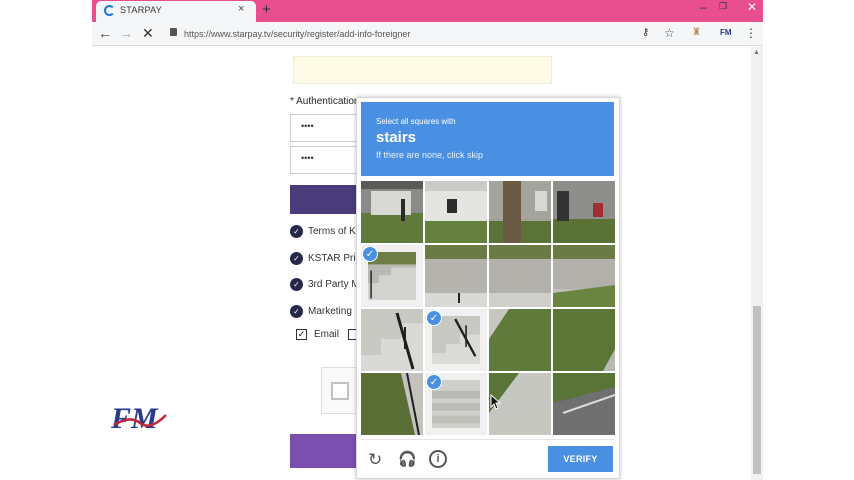 The height and width of the screenshot is (480, 854). Describe the element at coordinates (645, 32) in the screenshot. I see `key-icon: ⚷` at that location.